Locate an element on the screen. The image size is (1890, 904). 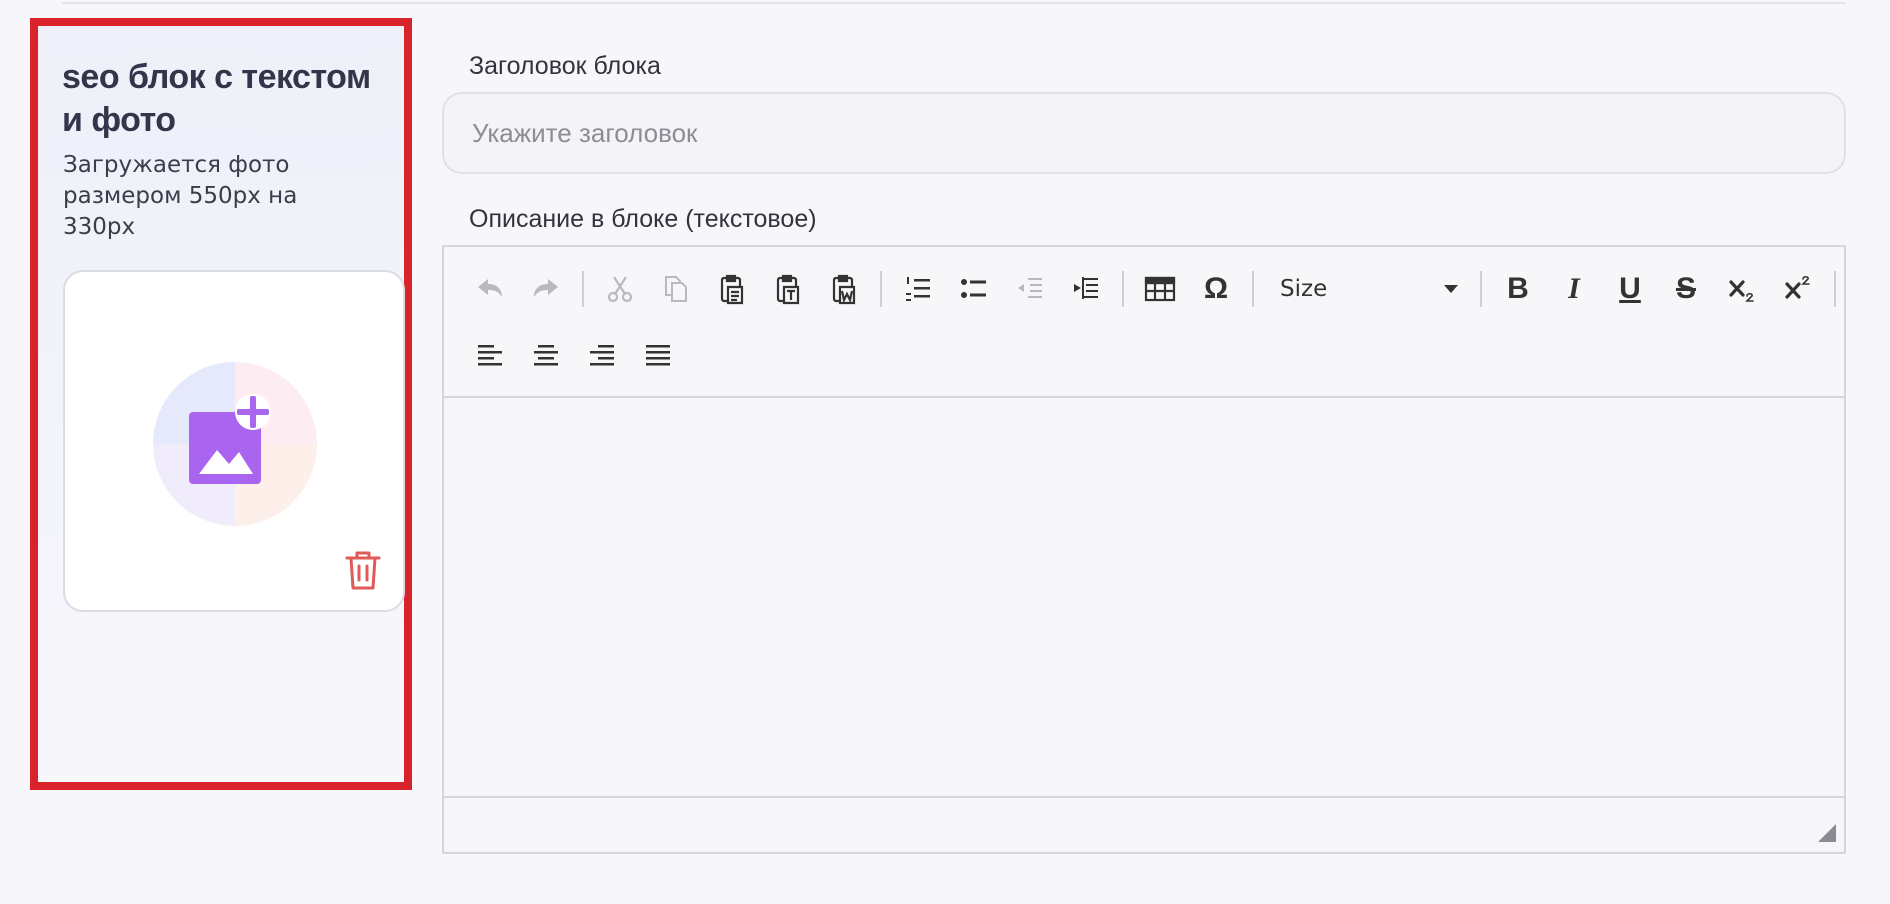
superscript-button is located at coordinates (1798, 289).